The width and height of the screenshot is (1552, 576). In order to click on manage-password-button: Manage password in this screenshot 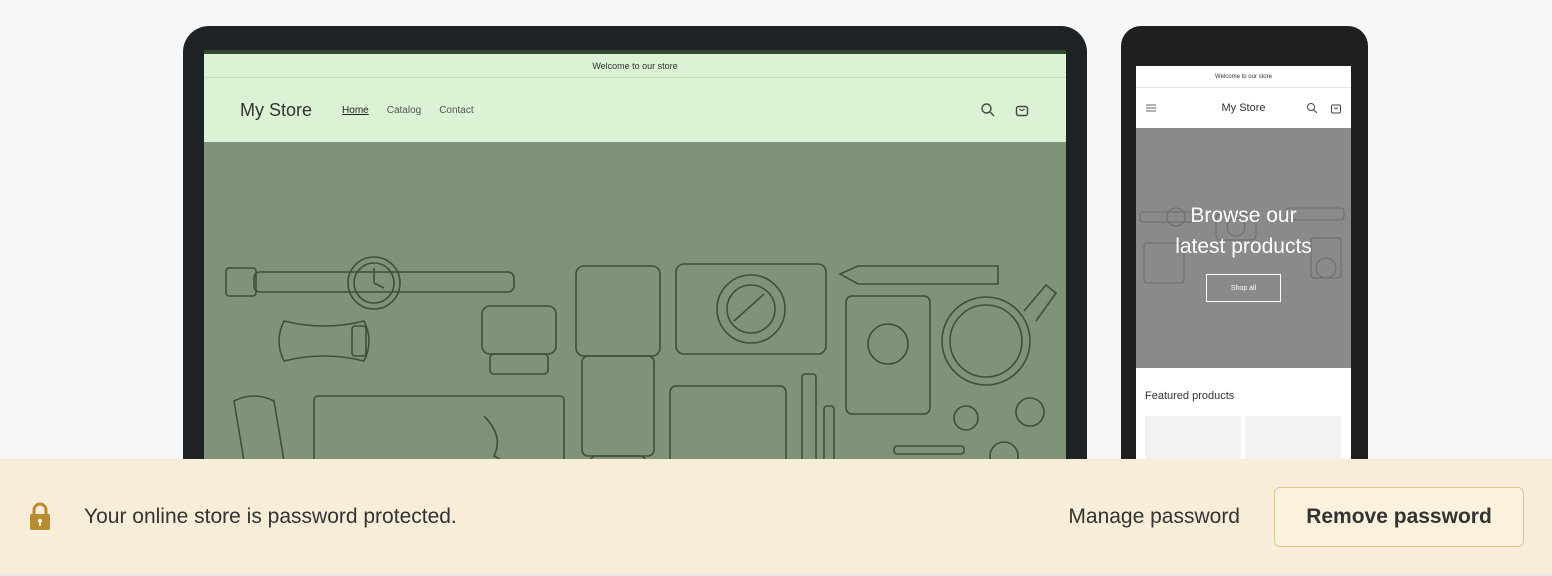, I will do `click(1154, 517)`.